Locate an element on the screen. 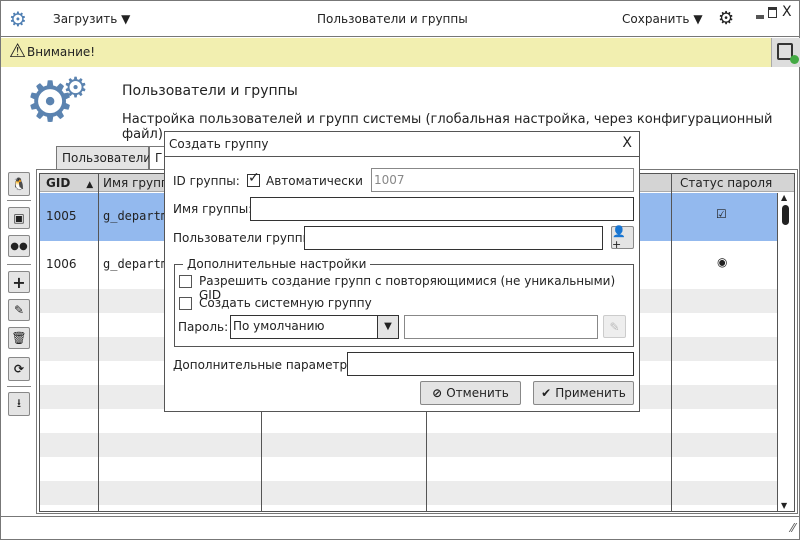 This screenshot has height=541, width=800. tab-groups-label: Г is located at coordinates (159, 158).